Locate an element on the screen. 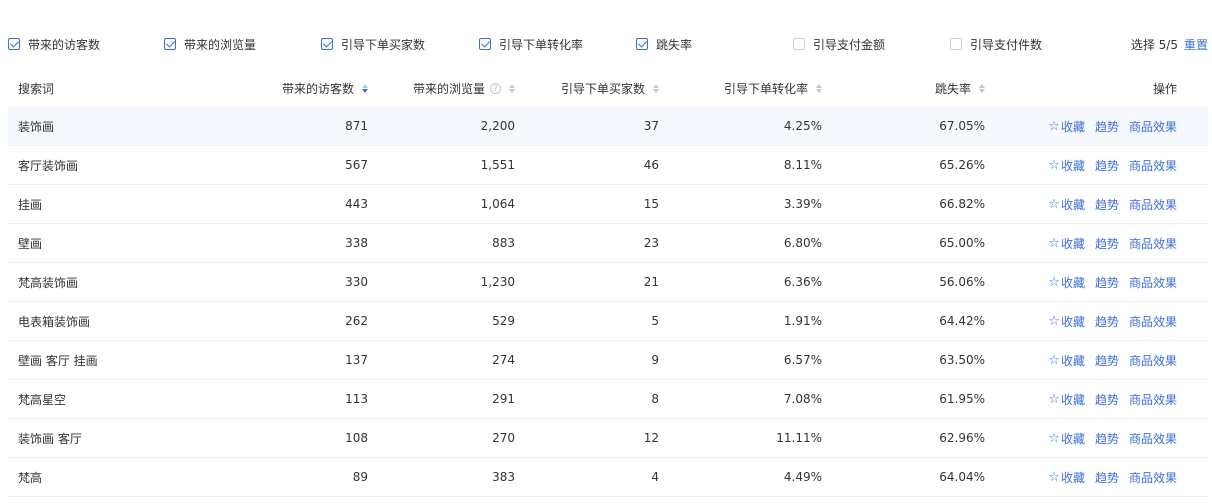  checkbox-visitors: 带来的访客数 is located at coordinates (54, 44).